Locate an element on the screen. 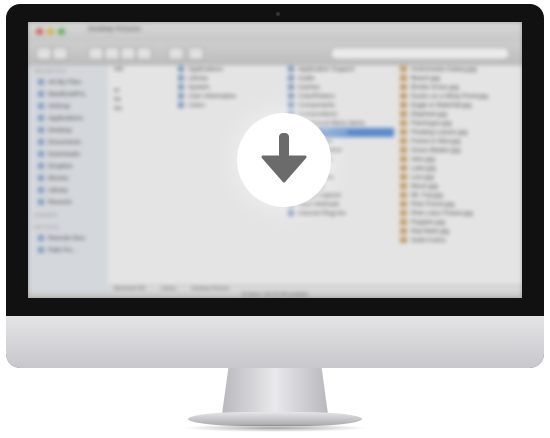  list-item: Forest in Mist.jpg is located at coordinates (458, 141).